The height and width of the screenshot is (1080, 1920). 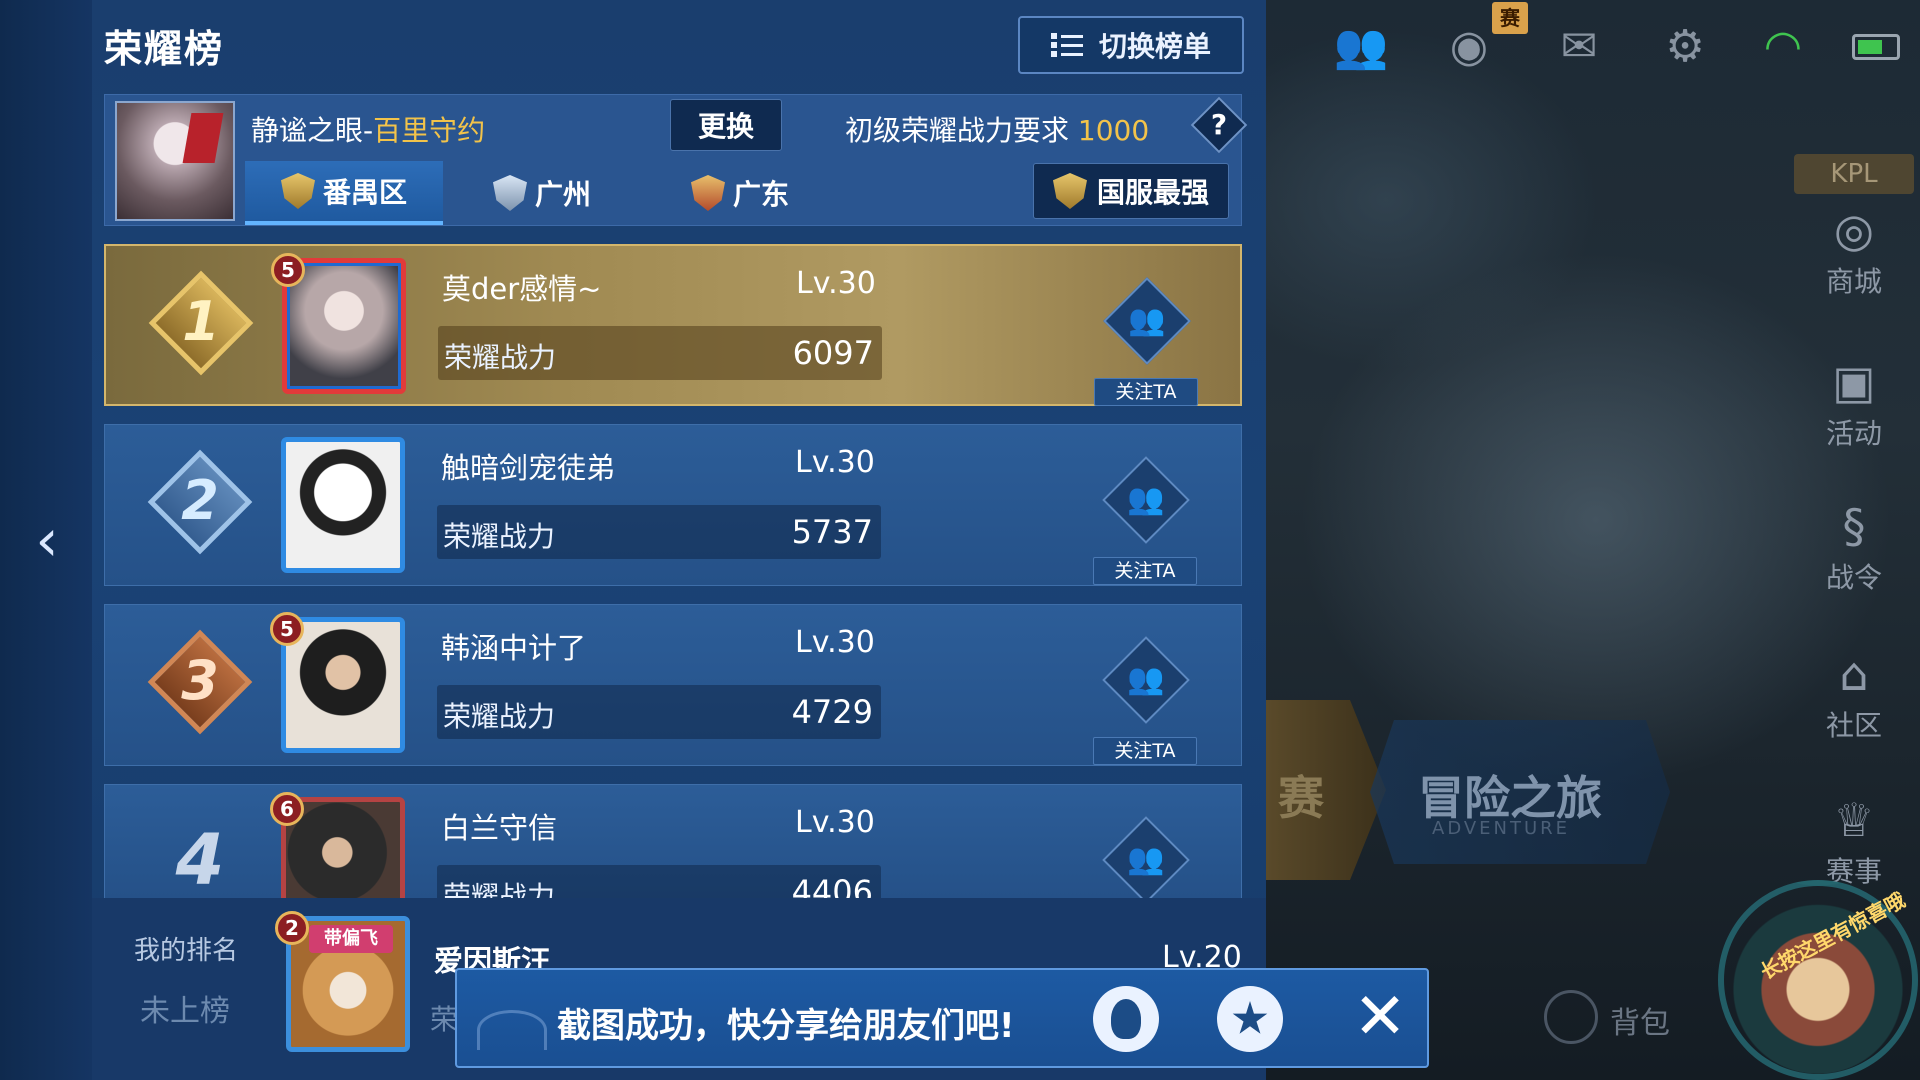 I want to click on rank-badge-gold: 1, so click(x=201, y=327).